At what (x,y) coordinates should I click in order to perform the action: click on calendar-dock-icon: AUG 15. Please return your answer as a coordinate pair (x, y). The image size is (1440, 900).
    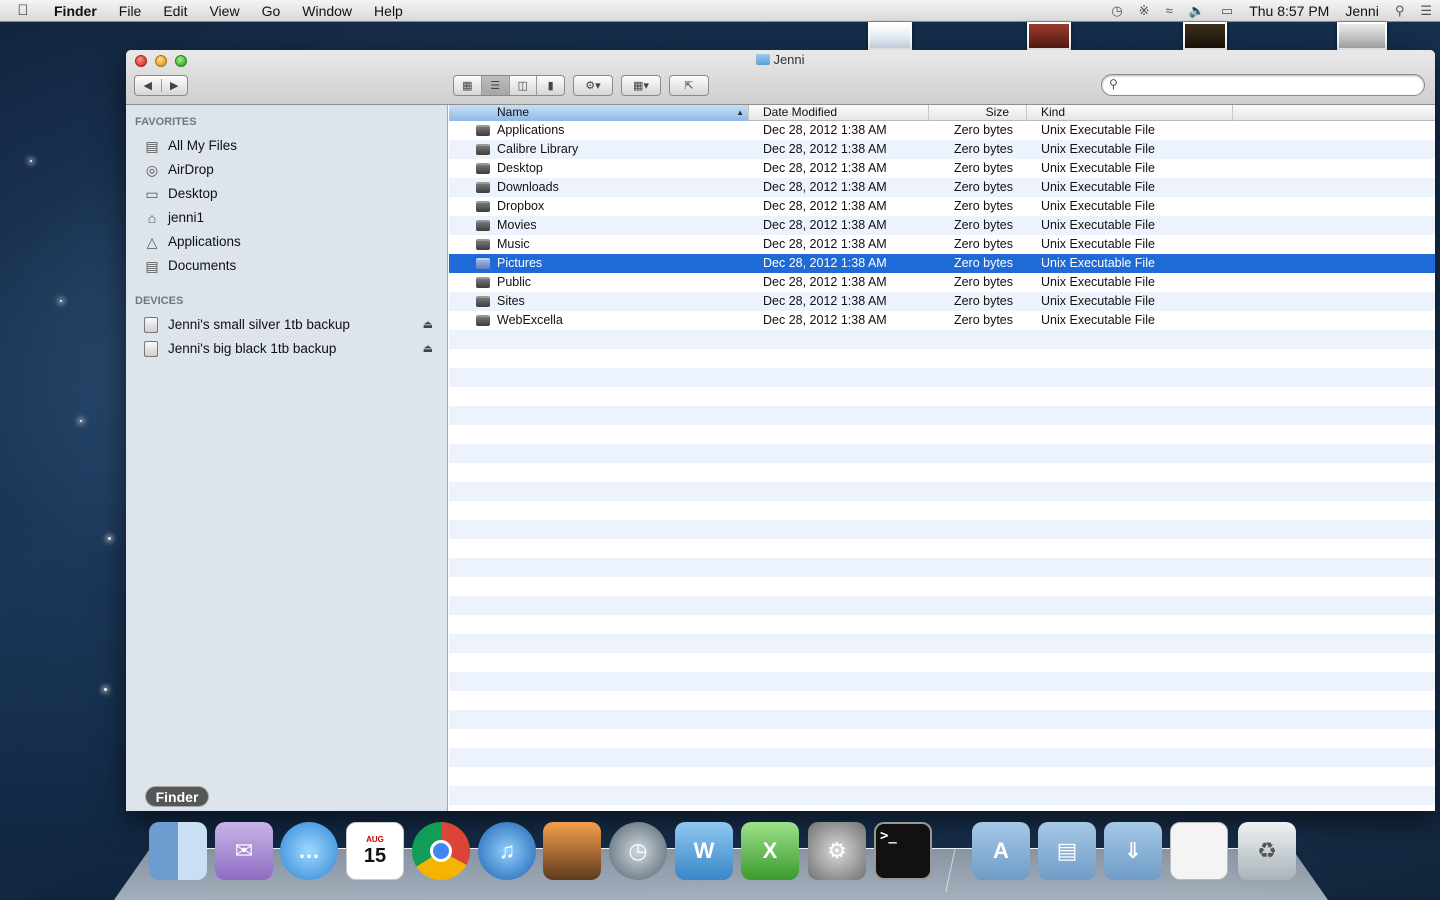
    Looking at the image, I should click on (375, 851).